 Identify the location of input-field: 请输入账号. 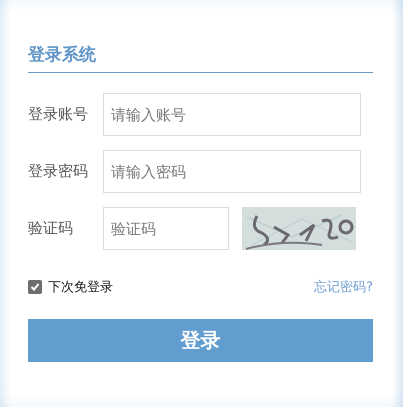
(232, 114).